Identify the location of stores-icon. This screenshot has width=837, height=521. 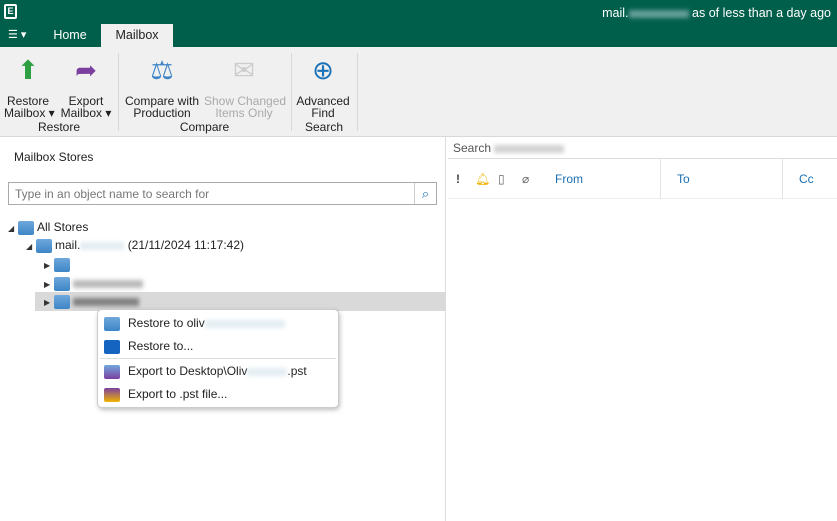
(26, 227).